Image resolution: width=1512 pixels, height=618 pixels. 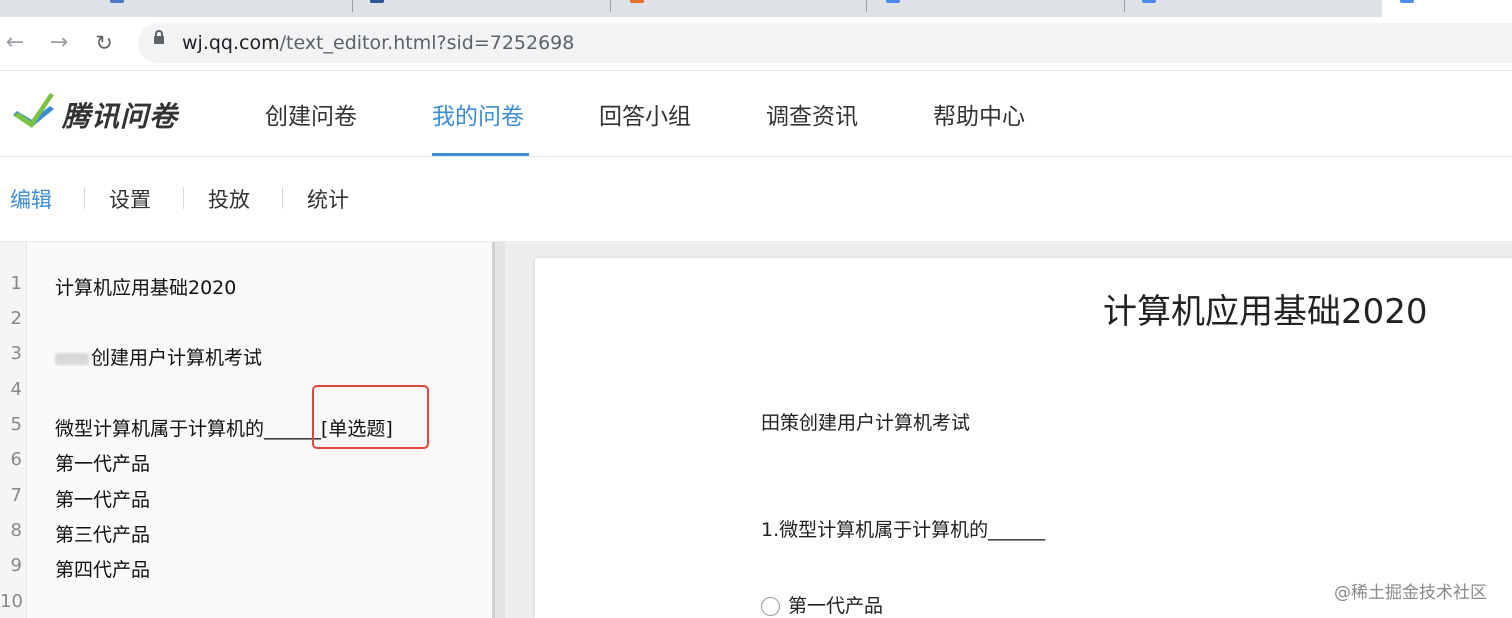 I want to click on nav-item-my-surveys: 我的问卷, so click(x=478, y=114).